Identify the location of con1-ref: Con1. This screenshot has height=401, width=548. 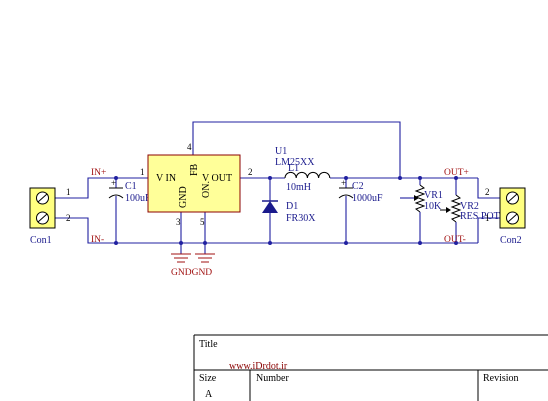
(41, 240).